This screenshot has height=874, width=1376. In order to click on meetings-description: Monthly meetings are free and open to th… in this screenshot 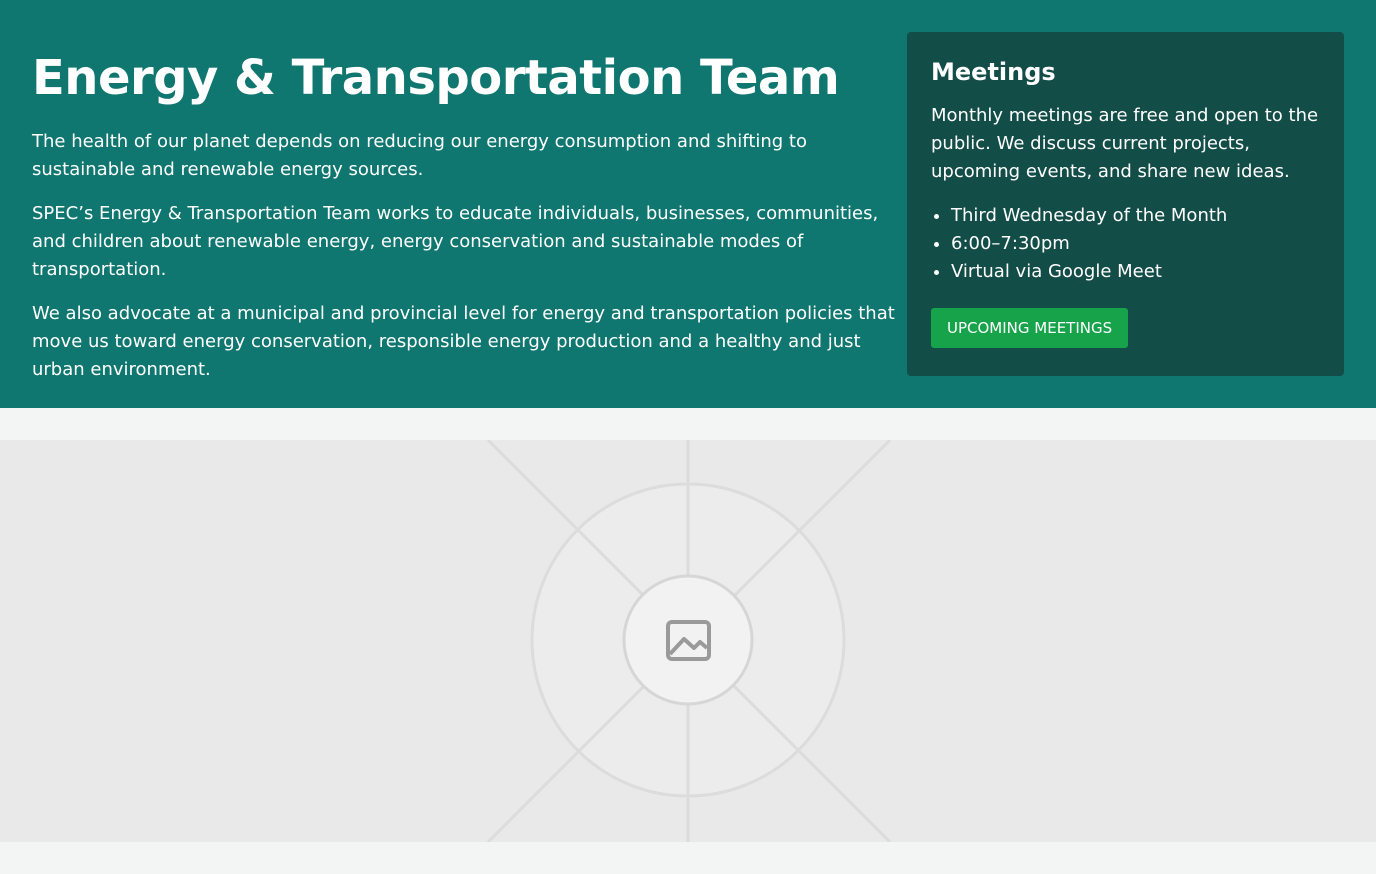, I will do `click(1125, 143)`.